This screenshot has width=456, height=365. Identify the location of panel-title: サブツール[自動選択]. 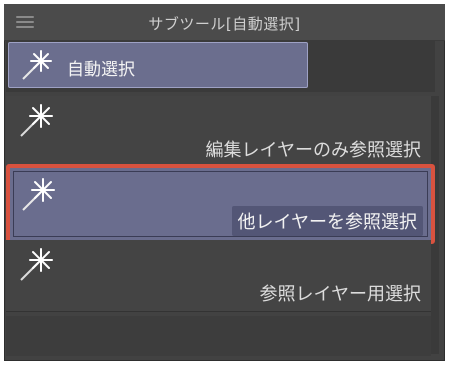
(224, 24).